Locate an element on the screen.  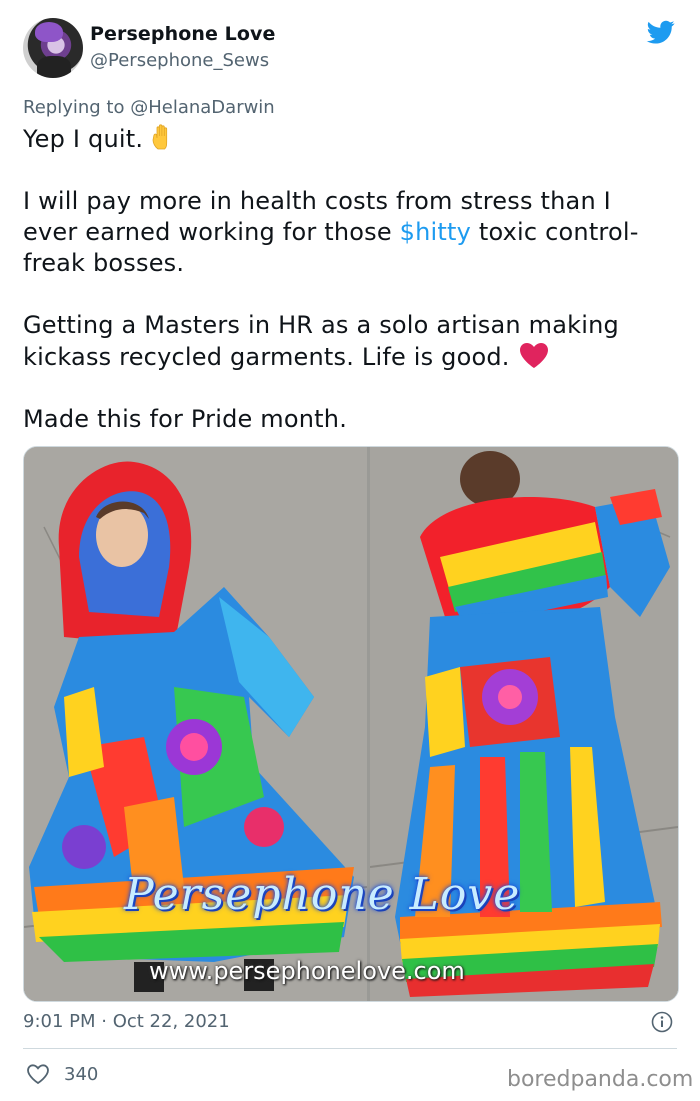
hashtag-link: $hitty is located at coordinates (435, 232).